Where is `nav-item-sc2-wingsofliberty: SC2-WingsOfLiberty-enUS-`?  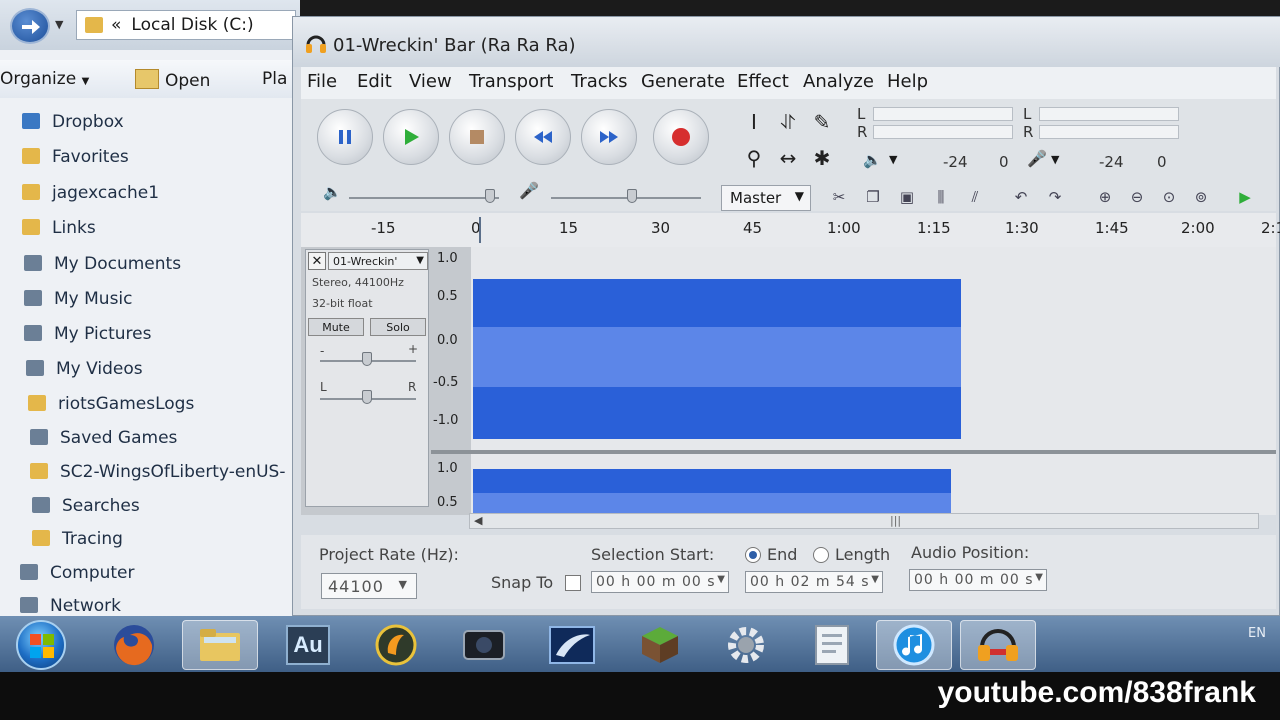
nav-item-sc2-wingsofliberty: SC2-WingsOfLiberty-enUS- is located at coordinates (157, 472).